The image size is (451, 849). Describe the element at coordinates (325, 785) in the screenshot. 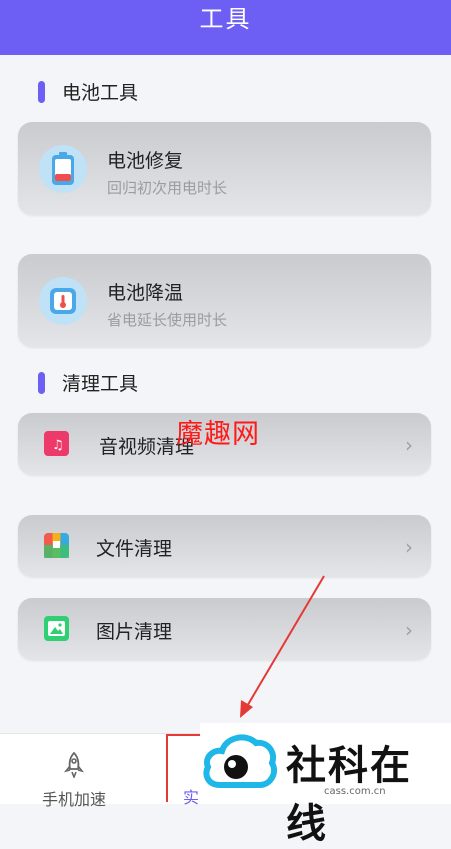

I see `site-logo-overlay: 社科在线 cass.com.cn` at that location.